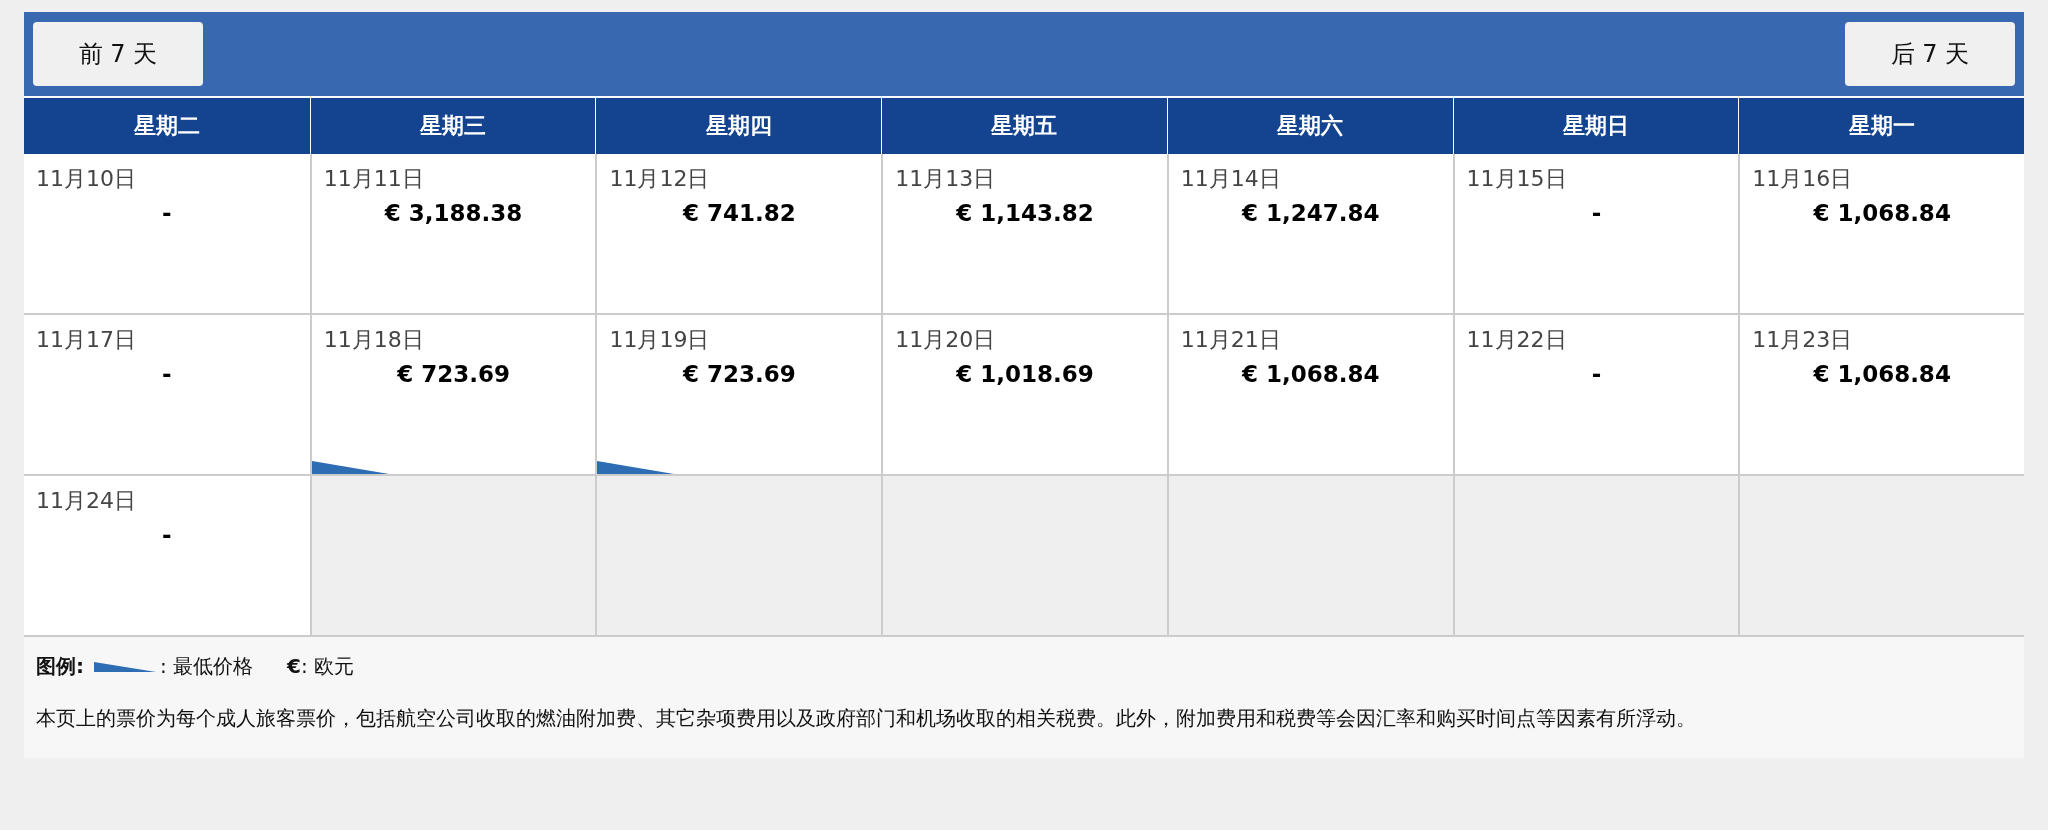 This screenshot has width=2048, height=830. Describe the element at coordinates (1230, 179) in the screenshot. I see `date-label: 11月14日` at that location.